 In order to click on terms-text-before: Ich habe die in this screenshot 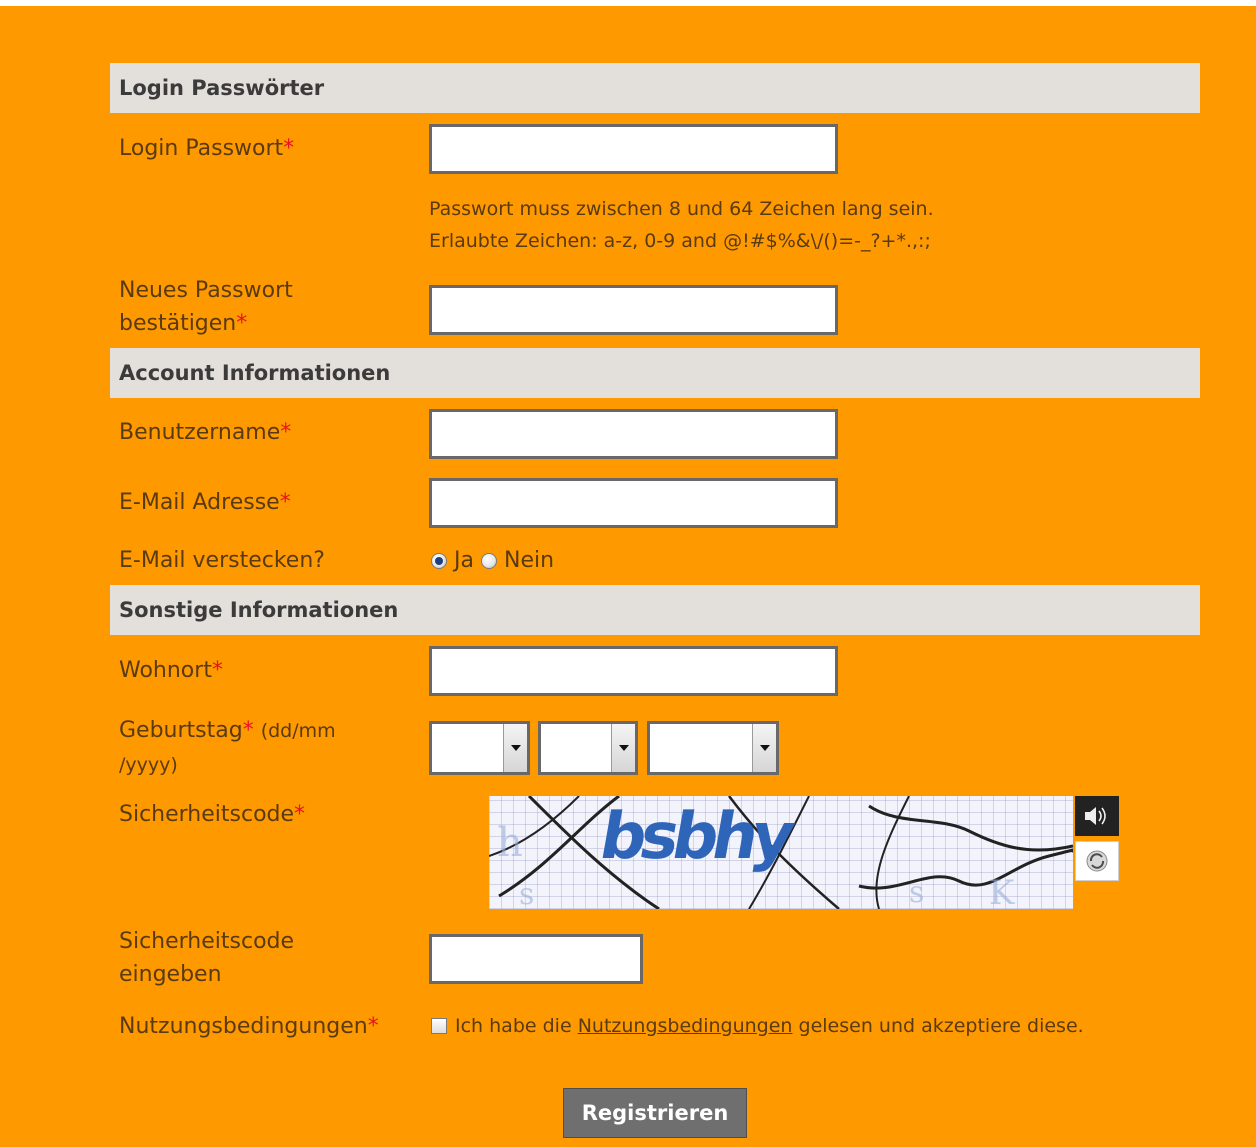, I will do `click(513, 1026)`.